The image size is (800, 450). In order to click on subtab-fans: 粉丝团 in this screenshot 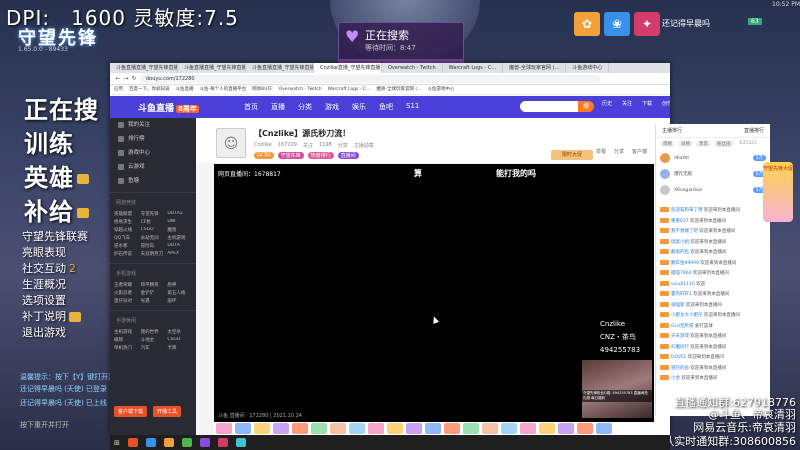, I will do `click(724, 144)`.